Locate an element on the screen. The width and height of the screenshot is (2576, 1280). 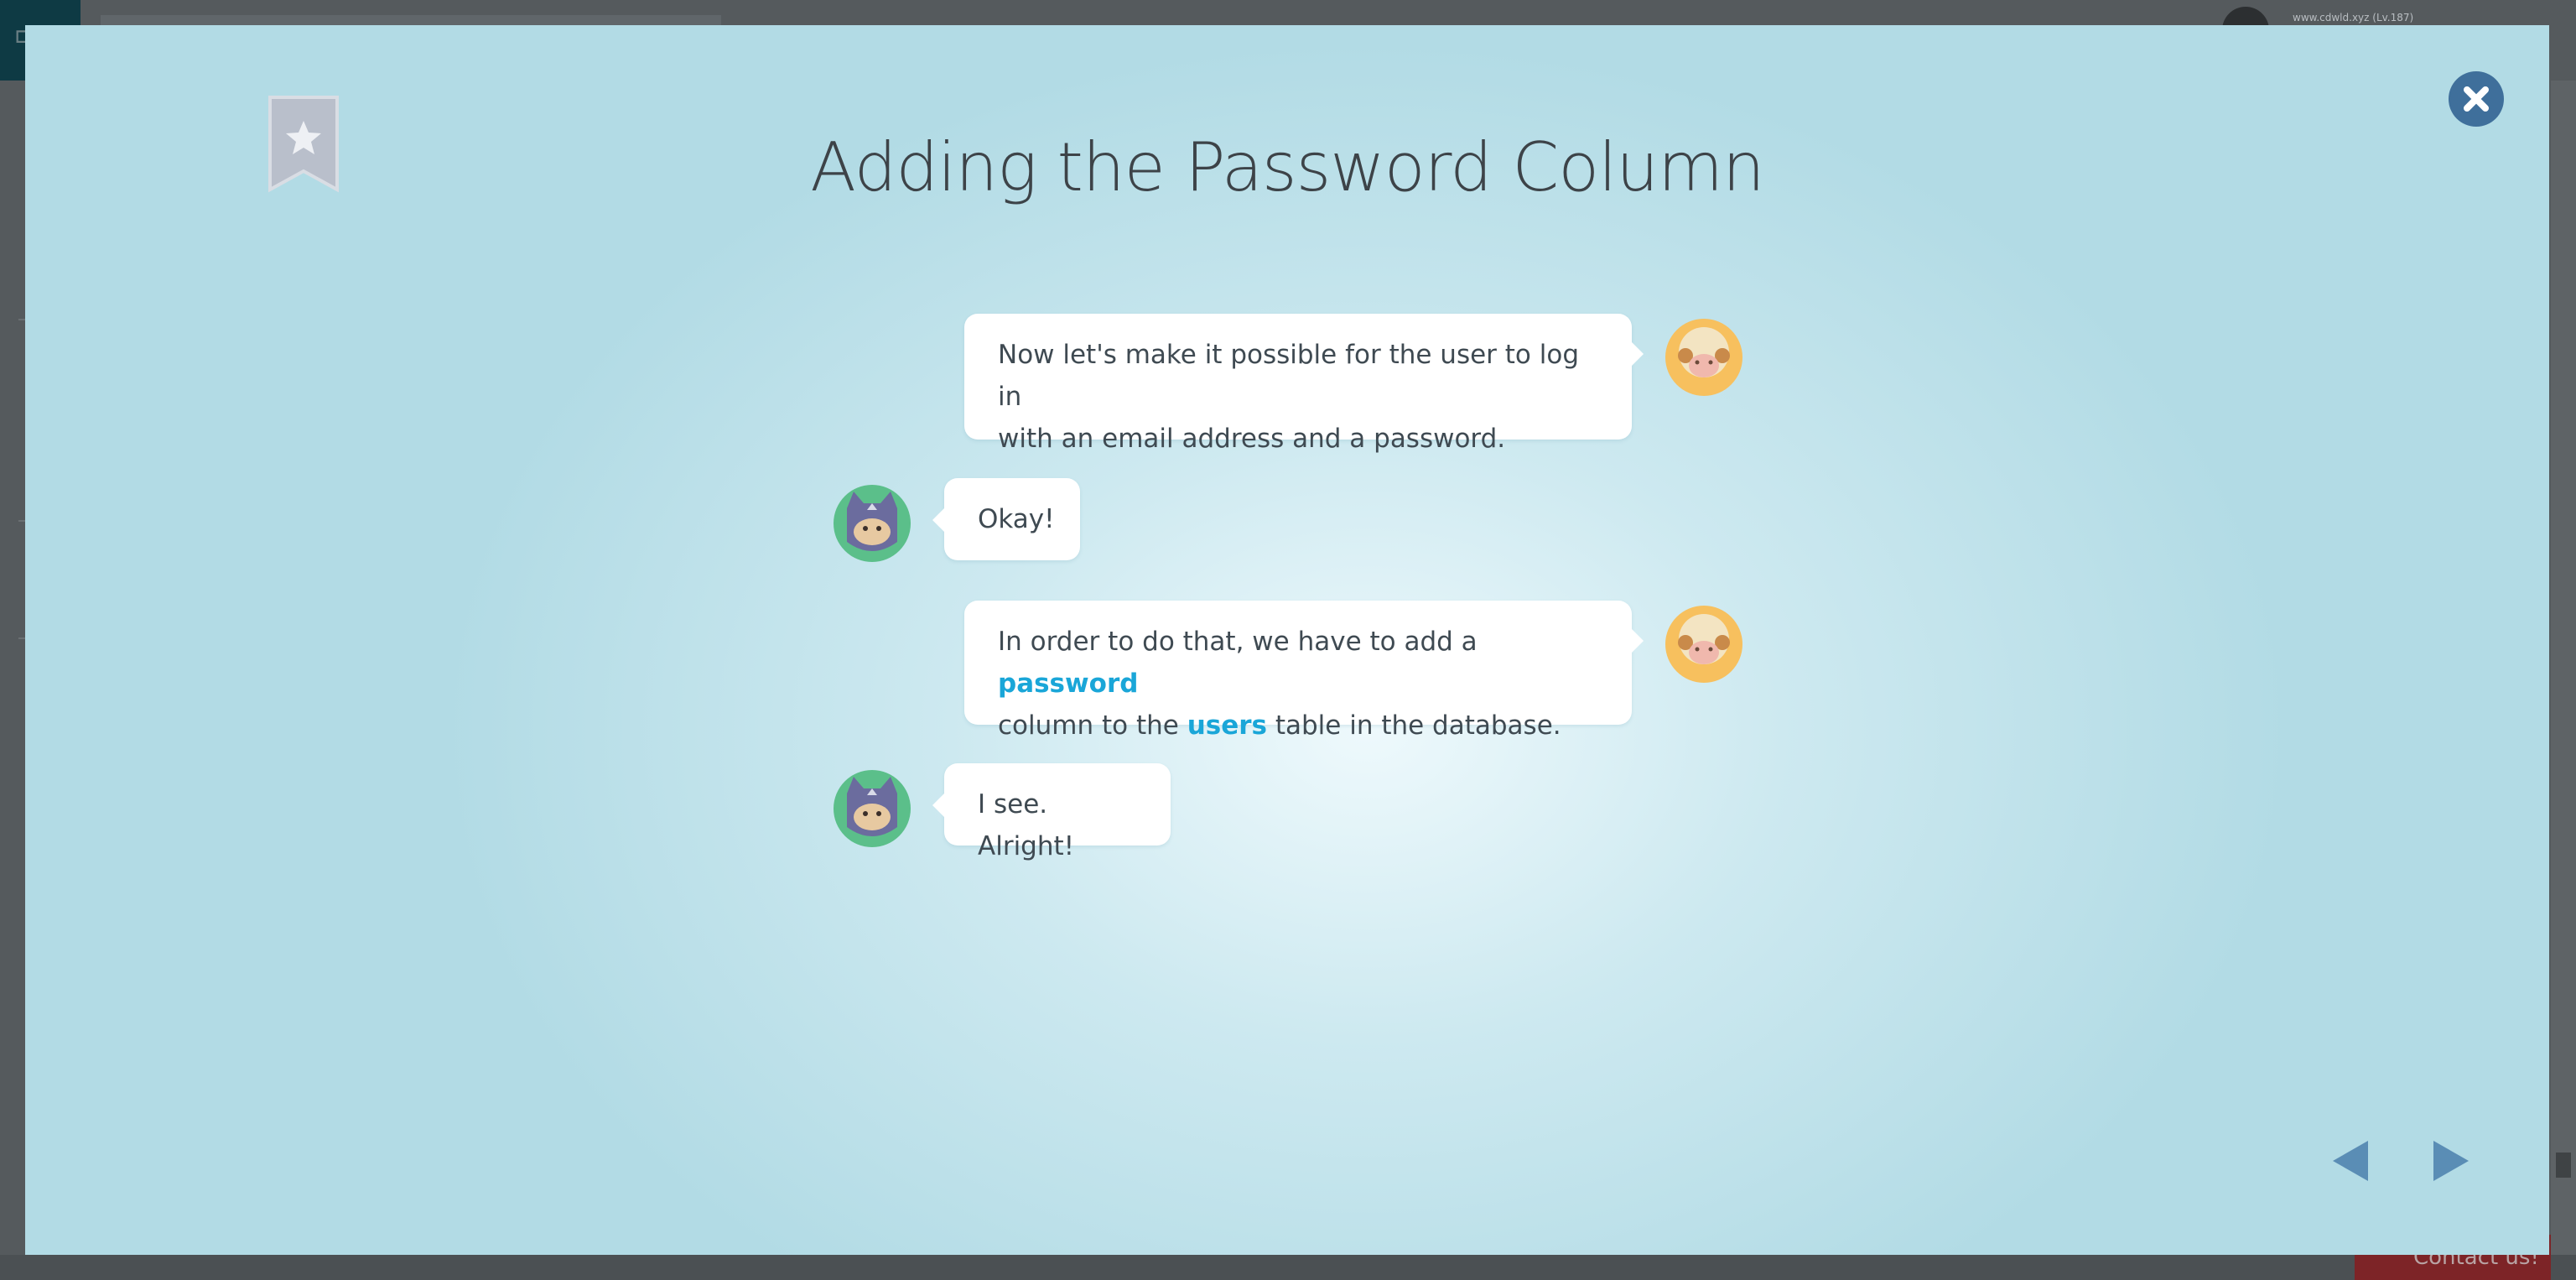
close-button is located at coordinates (2476, 99).